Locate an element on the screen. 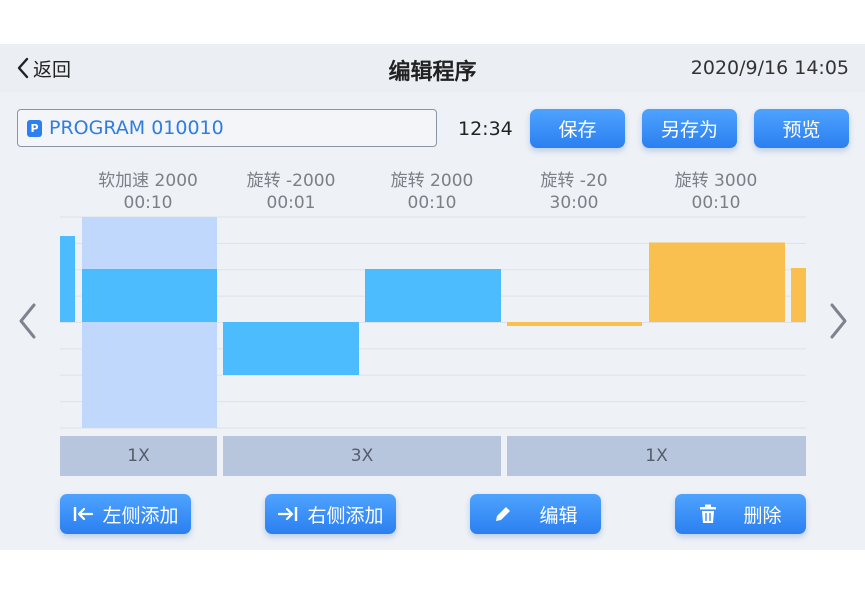 Image resolution: width=865 pixels, height=595 pixels. insert-right-icon is located at coordinates (288, 514).